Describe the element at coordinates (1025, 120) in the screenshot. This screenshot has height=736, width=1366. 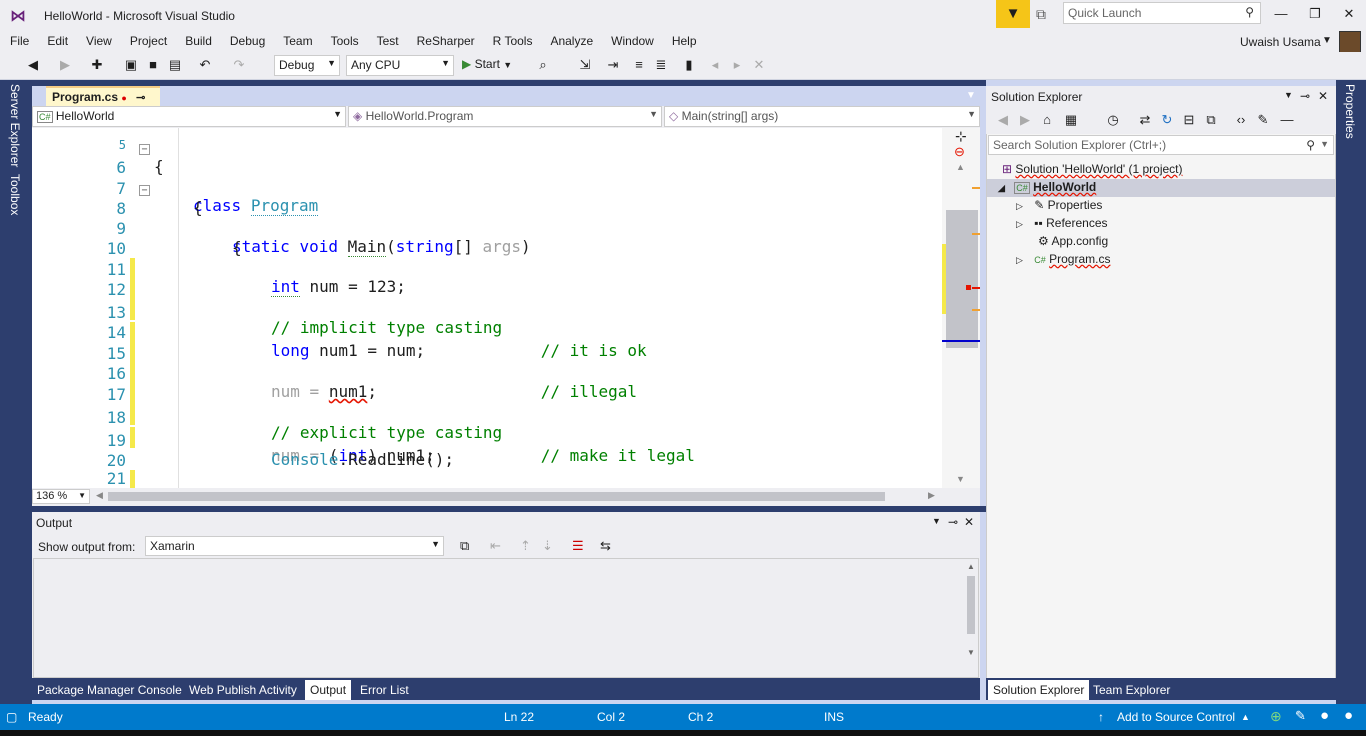
I see `forward-icon: ▶` at that location.